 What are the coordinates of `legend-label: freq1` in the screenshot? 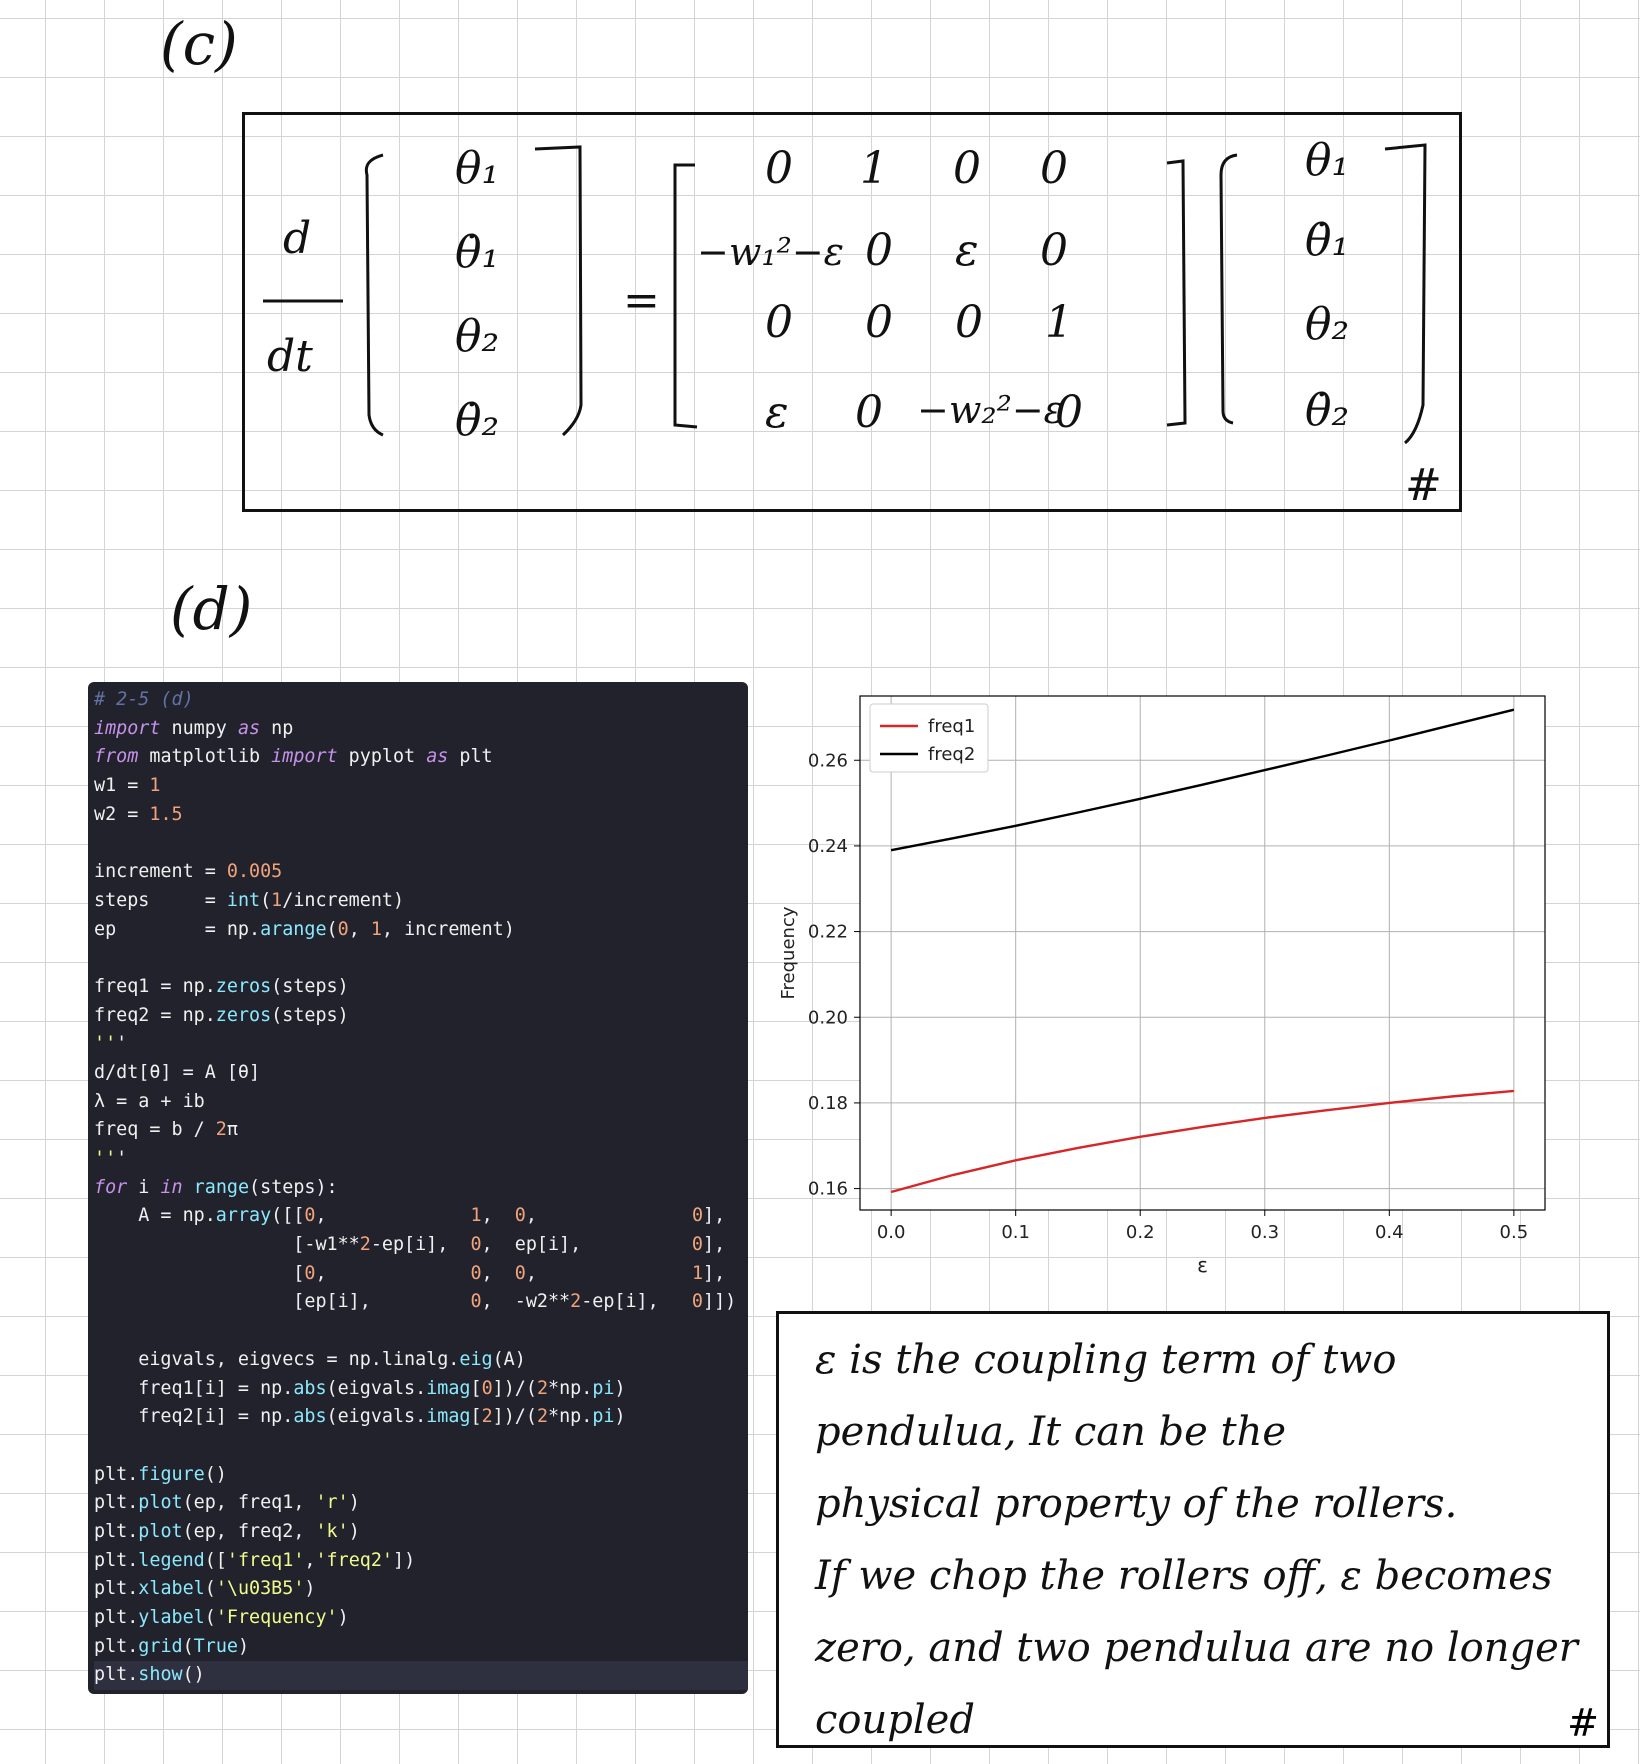 It's located at (951, 726).